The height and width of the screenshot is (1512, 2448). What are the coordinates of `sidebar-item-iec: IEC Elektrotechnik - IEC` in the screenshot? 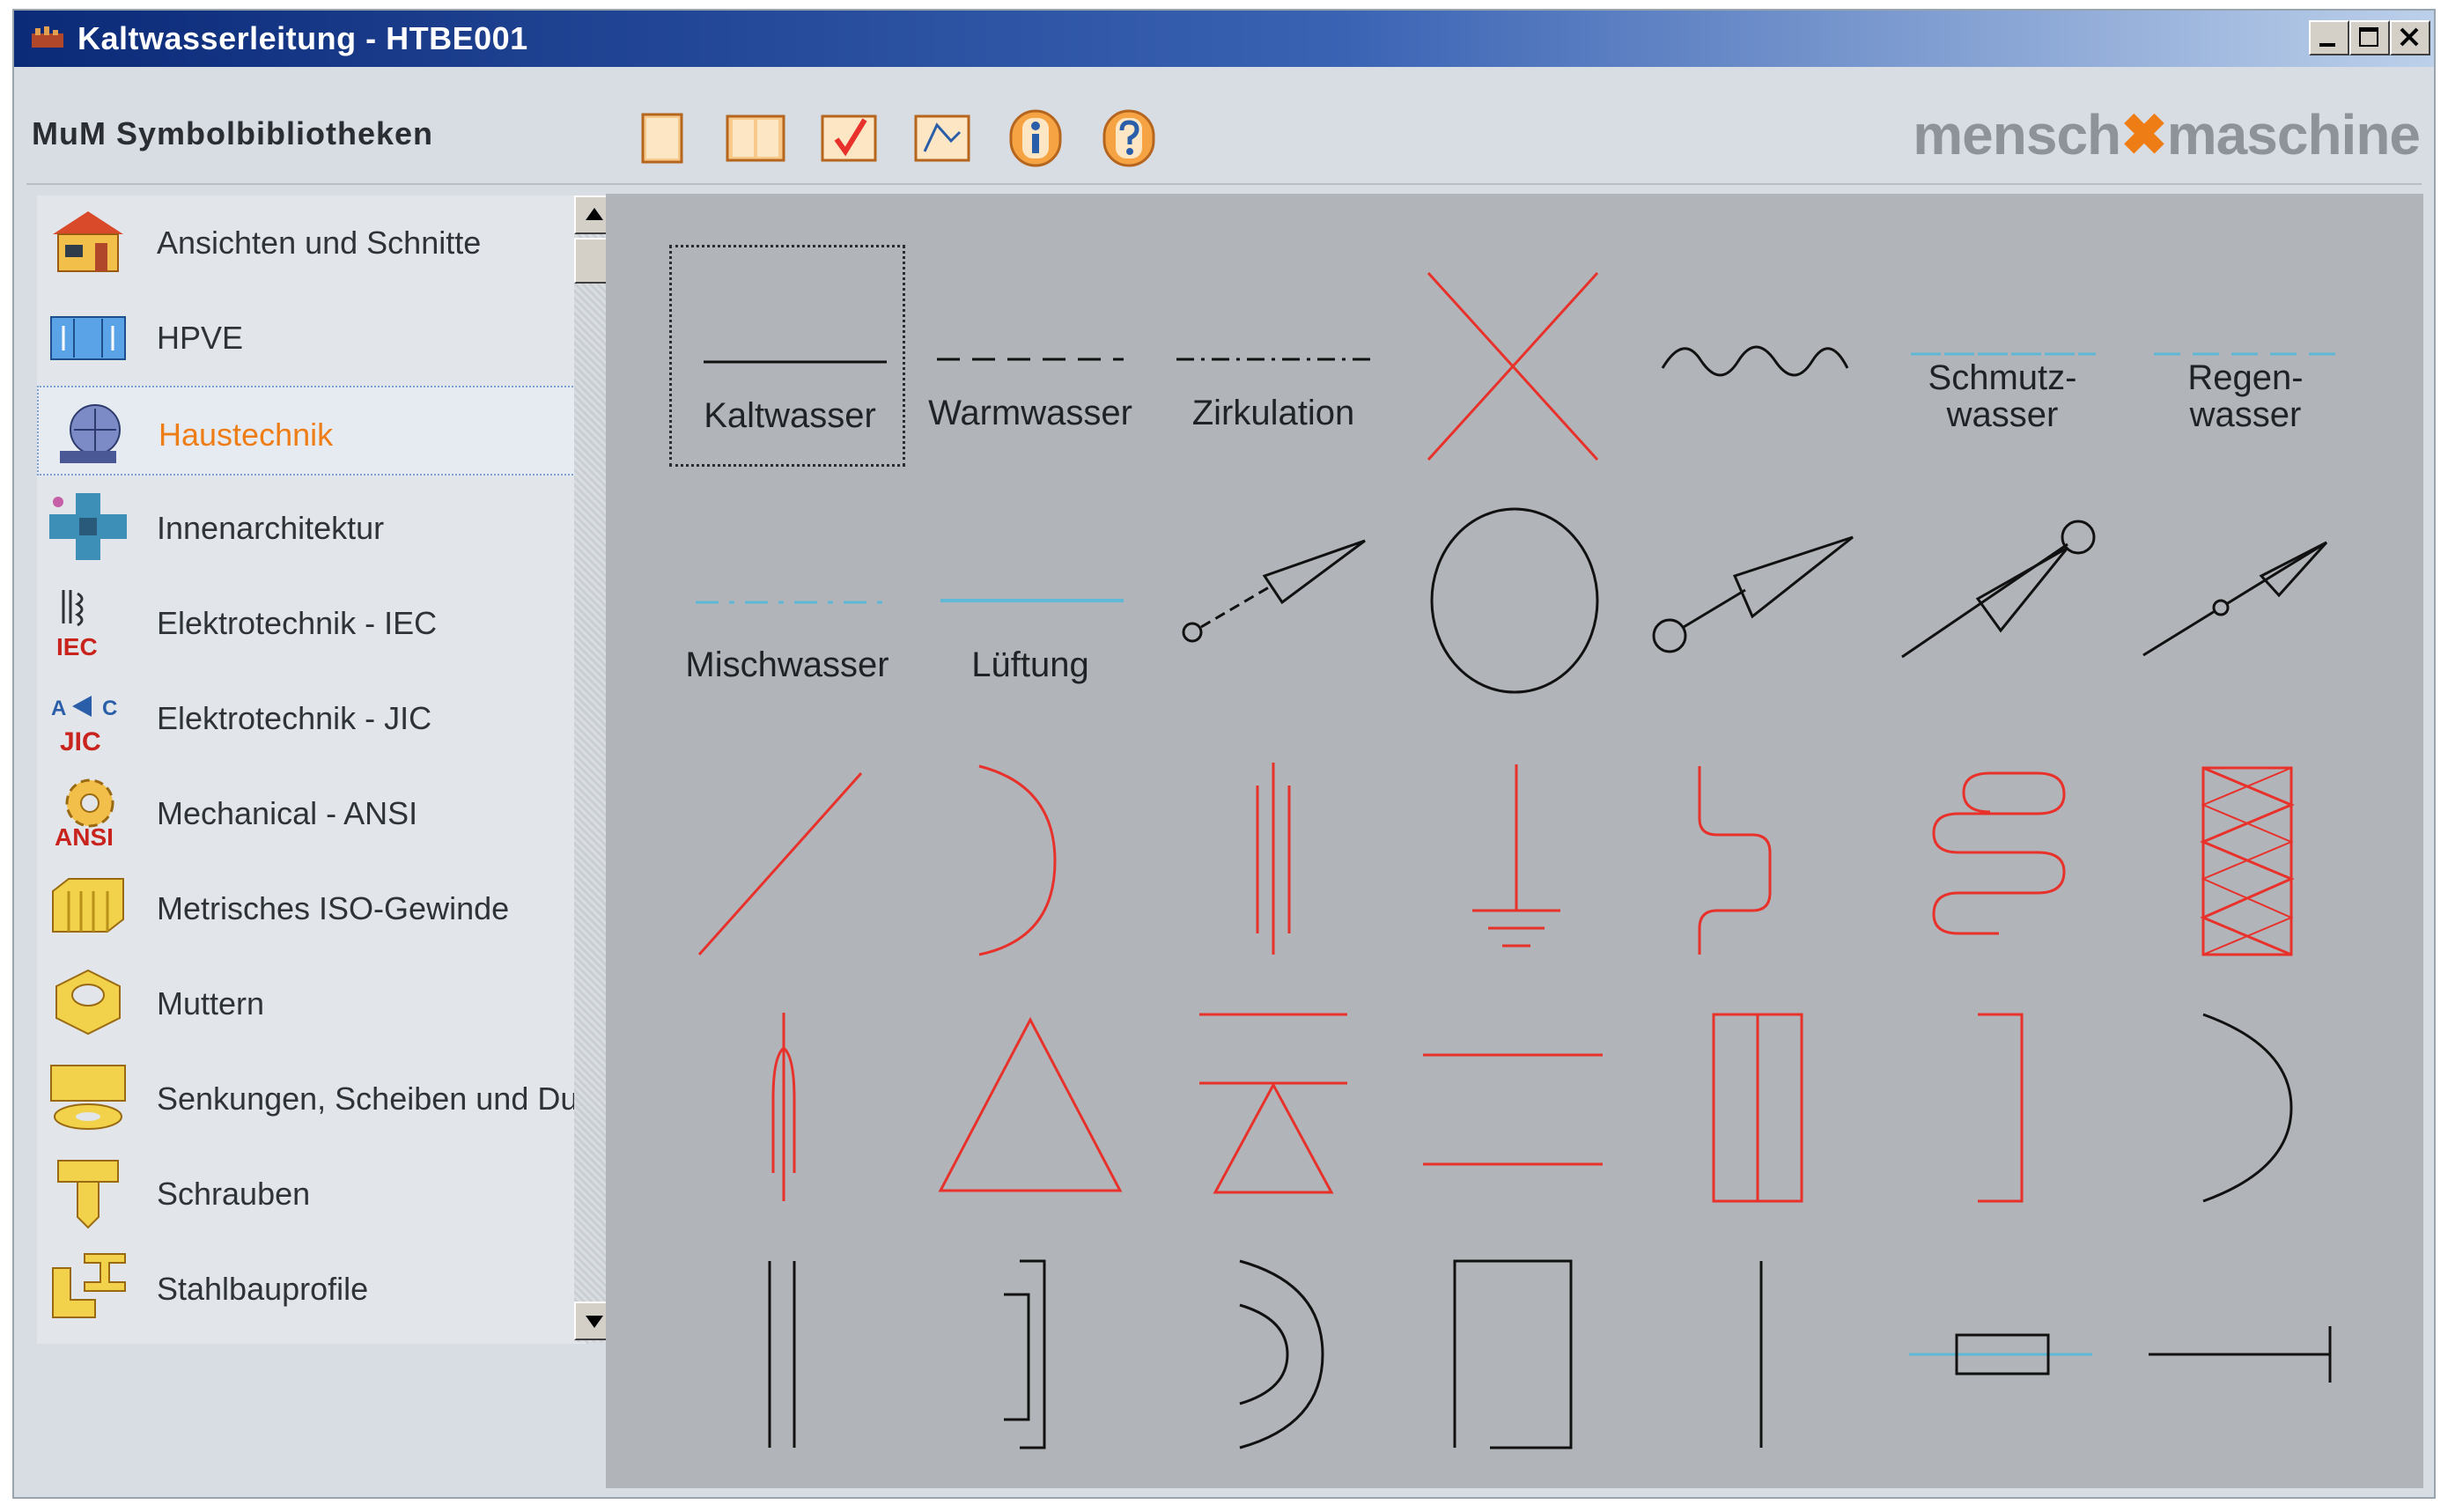 It's located at (311, 621).